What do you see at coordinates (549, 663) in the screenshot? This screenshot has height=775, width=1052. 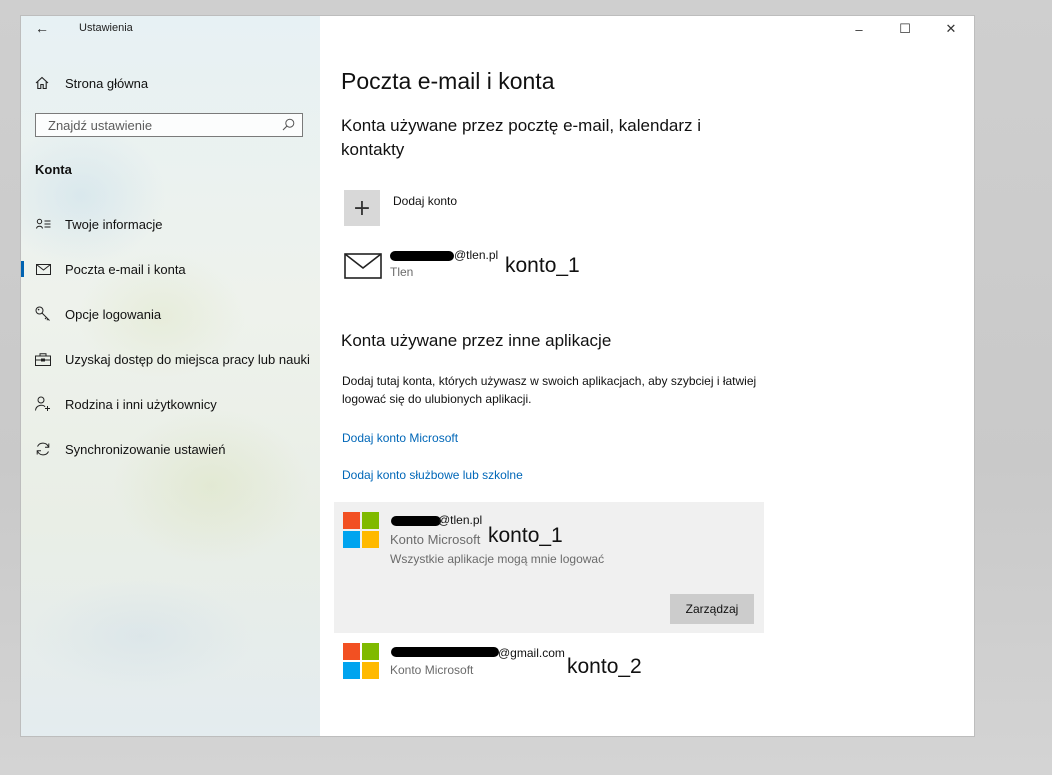 I see `microsoft-account-item: @gmail.com Konto Microsoft konto_2` at bounding box center [549, 663].